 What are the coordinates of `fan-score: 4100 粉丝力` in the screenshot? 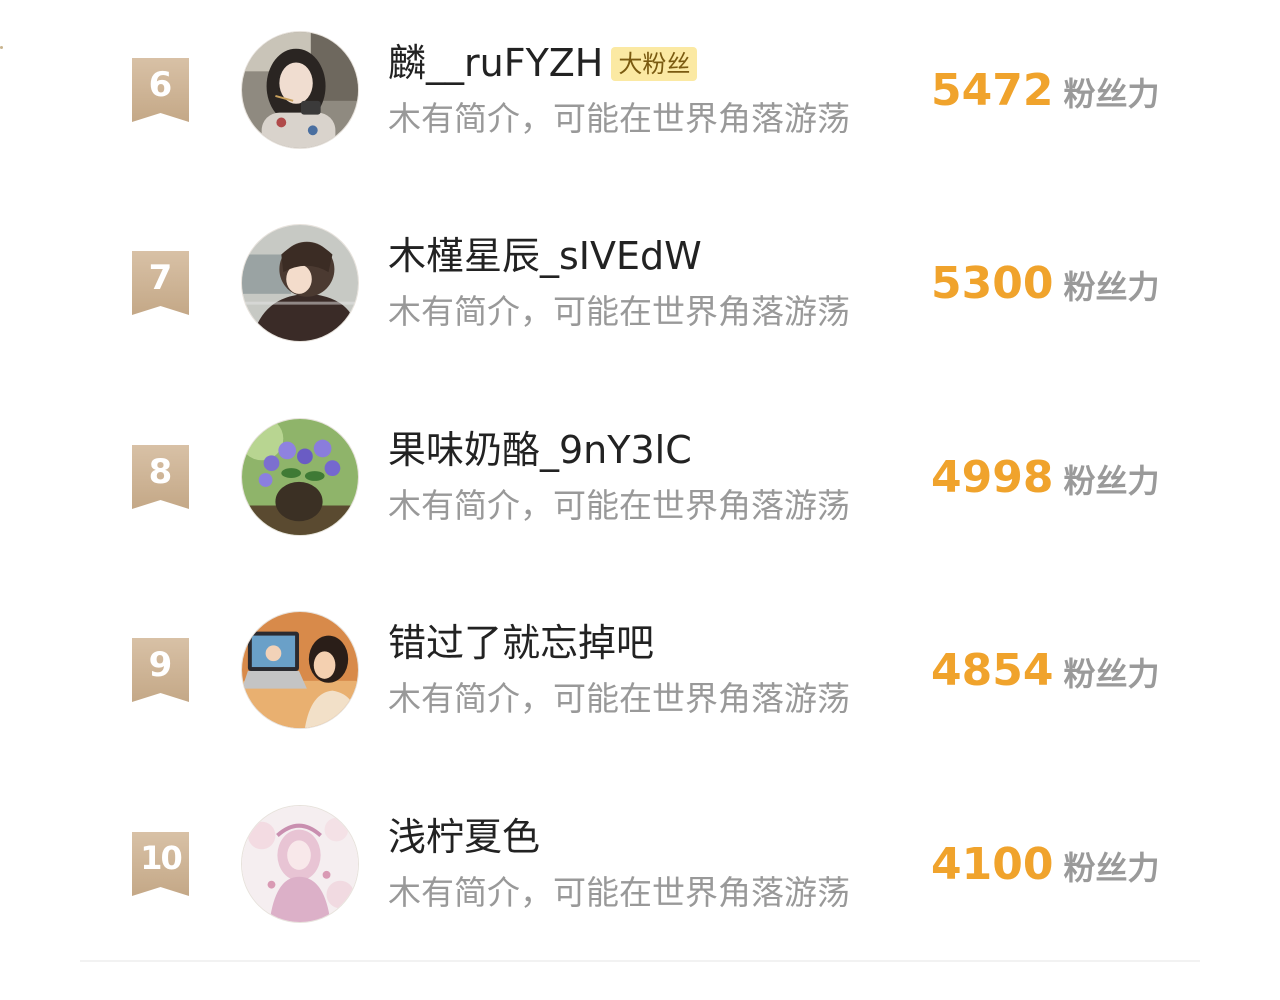 It's located at (1045, 865).